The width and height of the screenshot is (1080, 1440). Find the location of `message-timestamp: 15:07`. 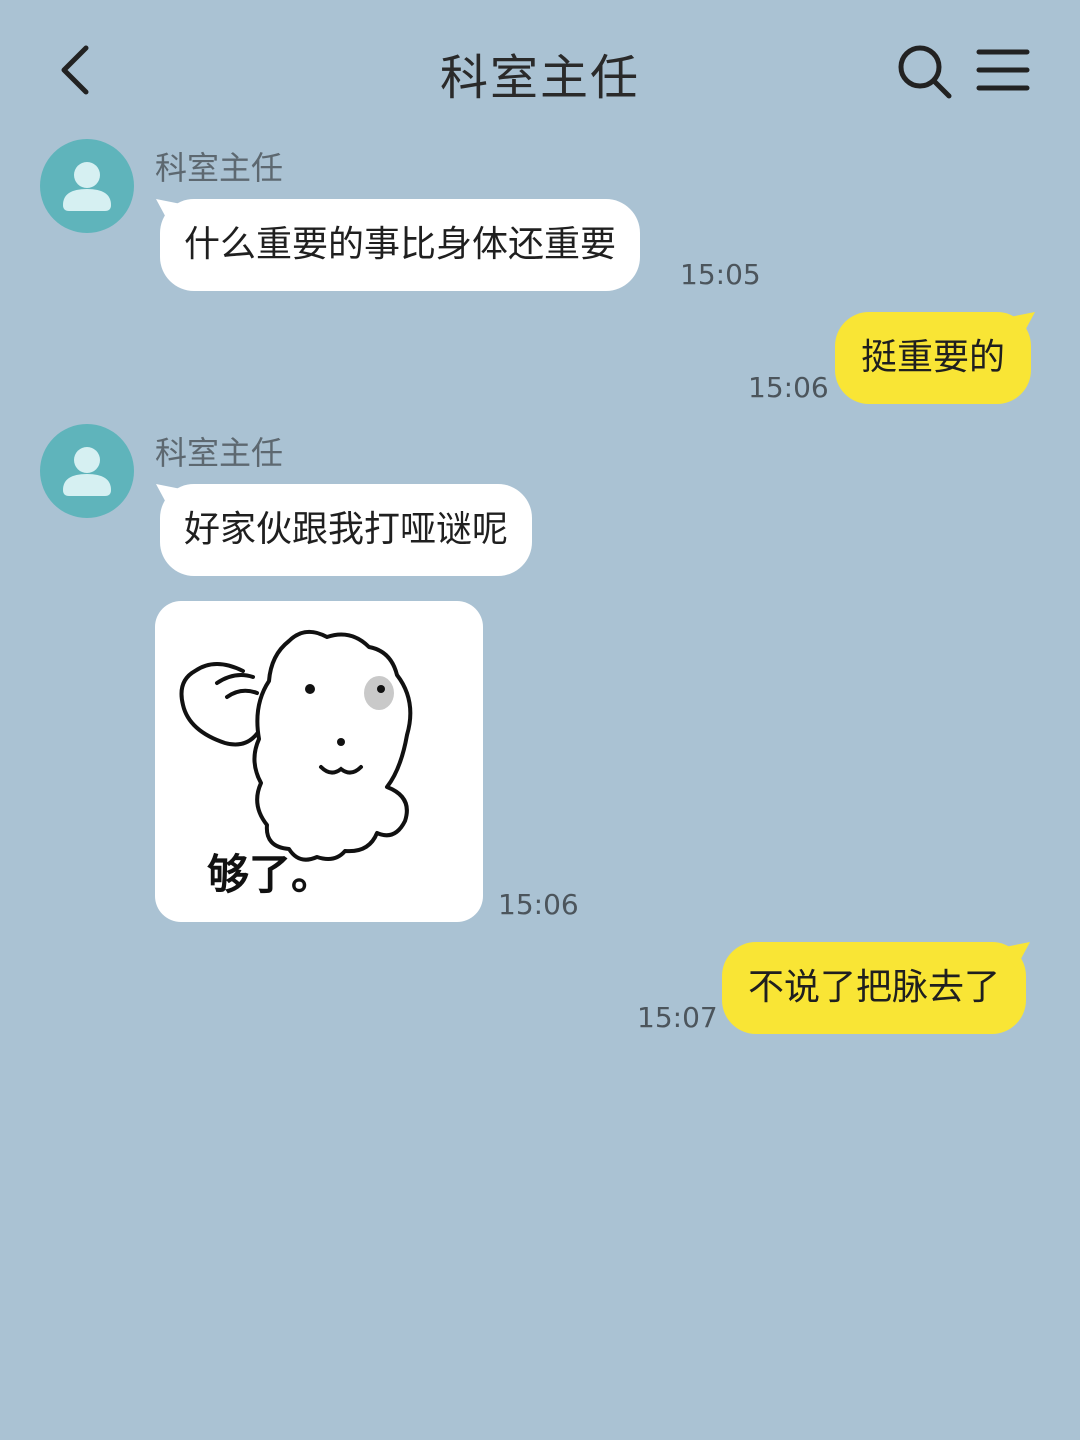

message-timestamp: 15:07 is located at coordinates (677, 1017).